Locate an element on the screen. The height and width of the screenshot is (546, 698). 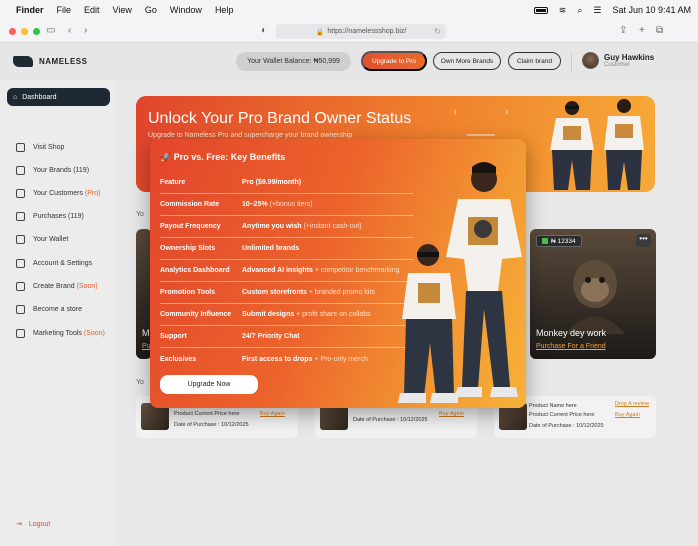
currency-icon is located at coordinates (545, 241).